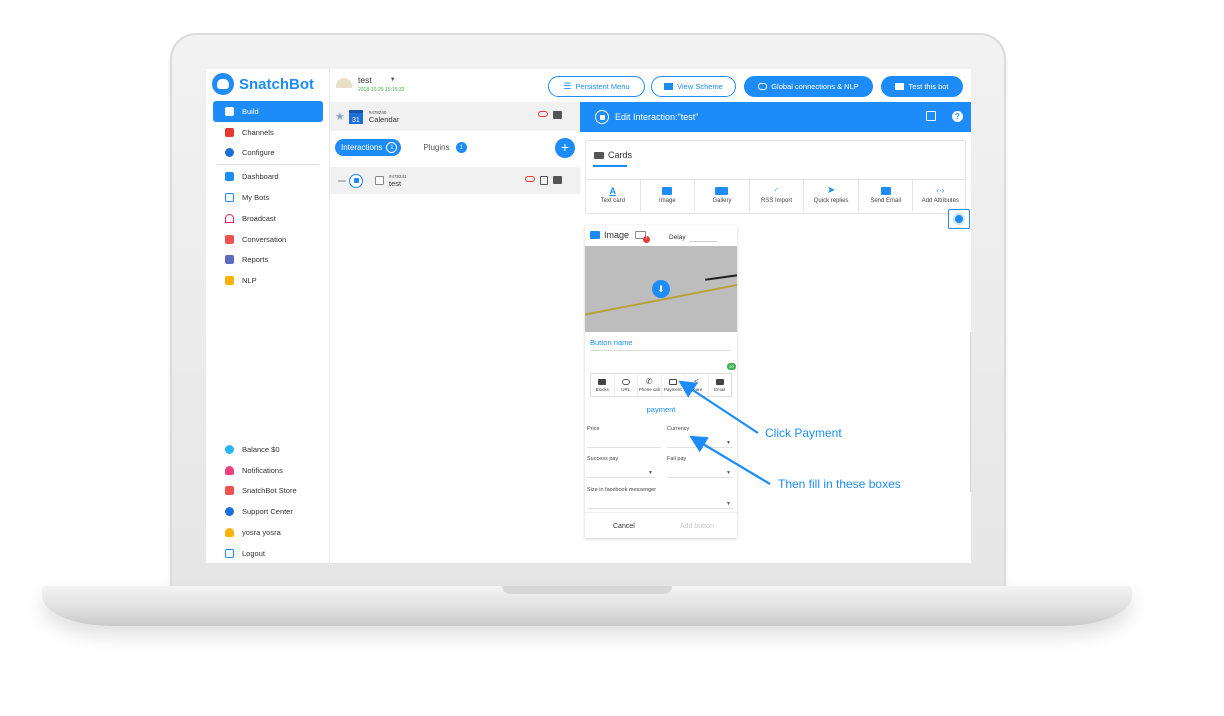 Image resolution: width=1224 pixels, height=716 pixels. What do you see at coordinates (808, 86) in the screenshot?
I see `global-connections-button: Global connections & NLP` at bounding box center [808, 86].